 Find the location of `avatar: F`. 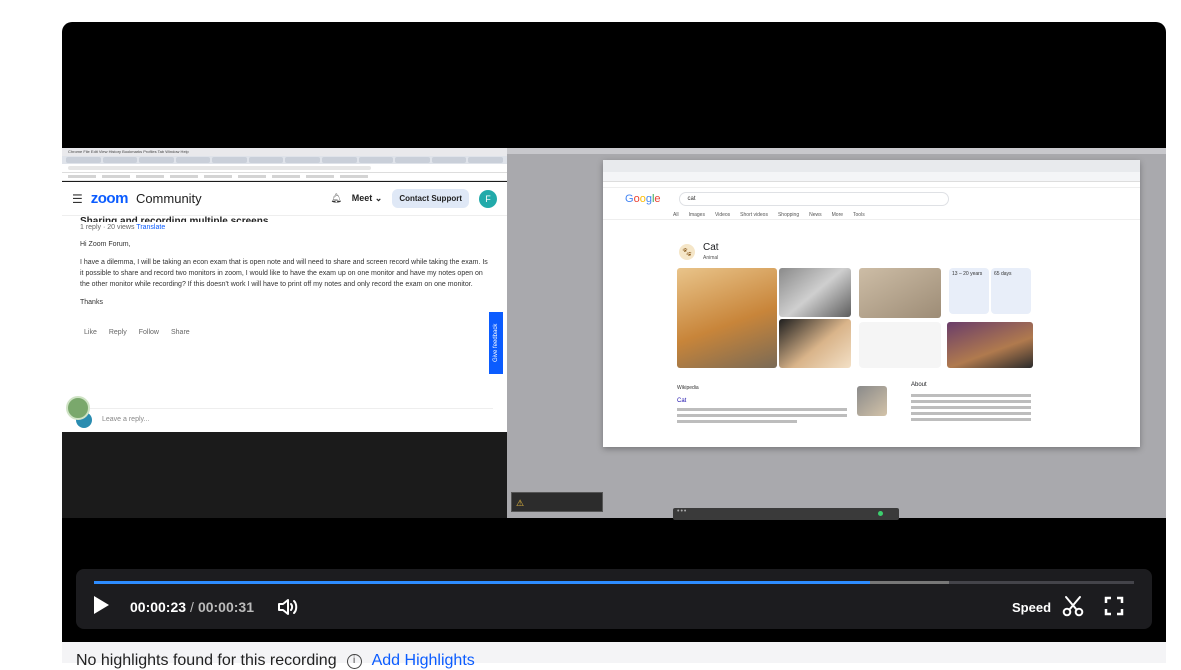

avatar: F is located at coordinates (488, 198).